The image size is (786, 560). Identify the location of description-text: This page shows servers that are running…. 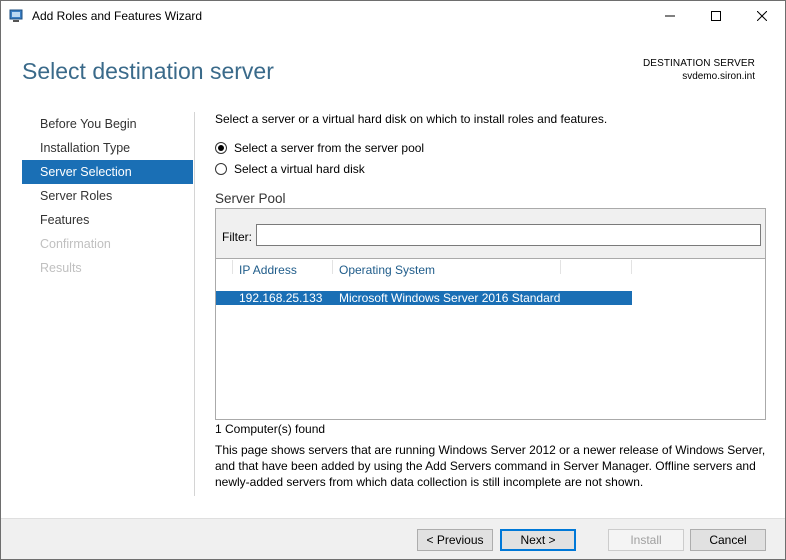
(490, 466).